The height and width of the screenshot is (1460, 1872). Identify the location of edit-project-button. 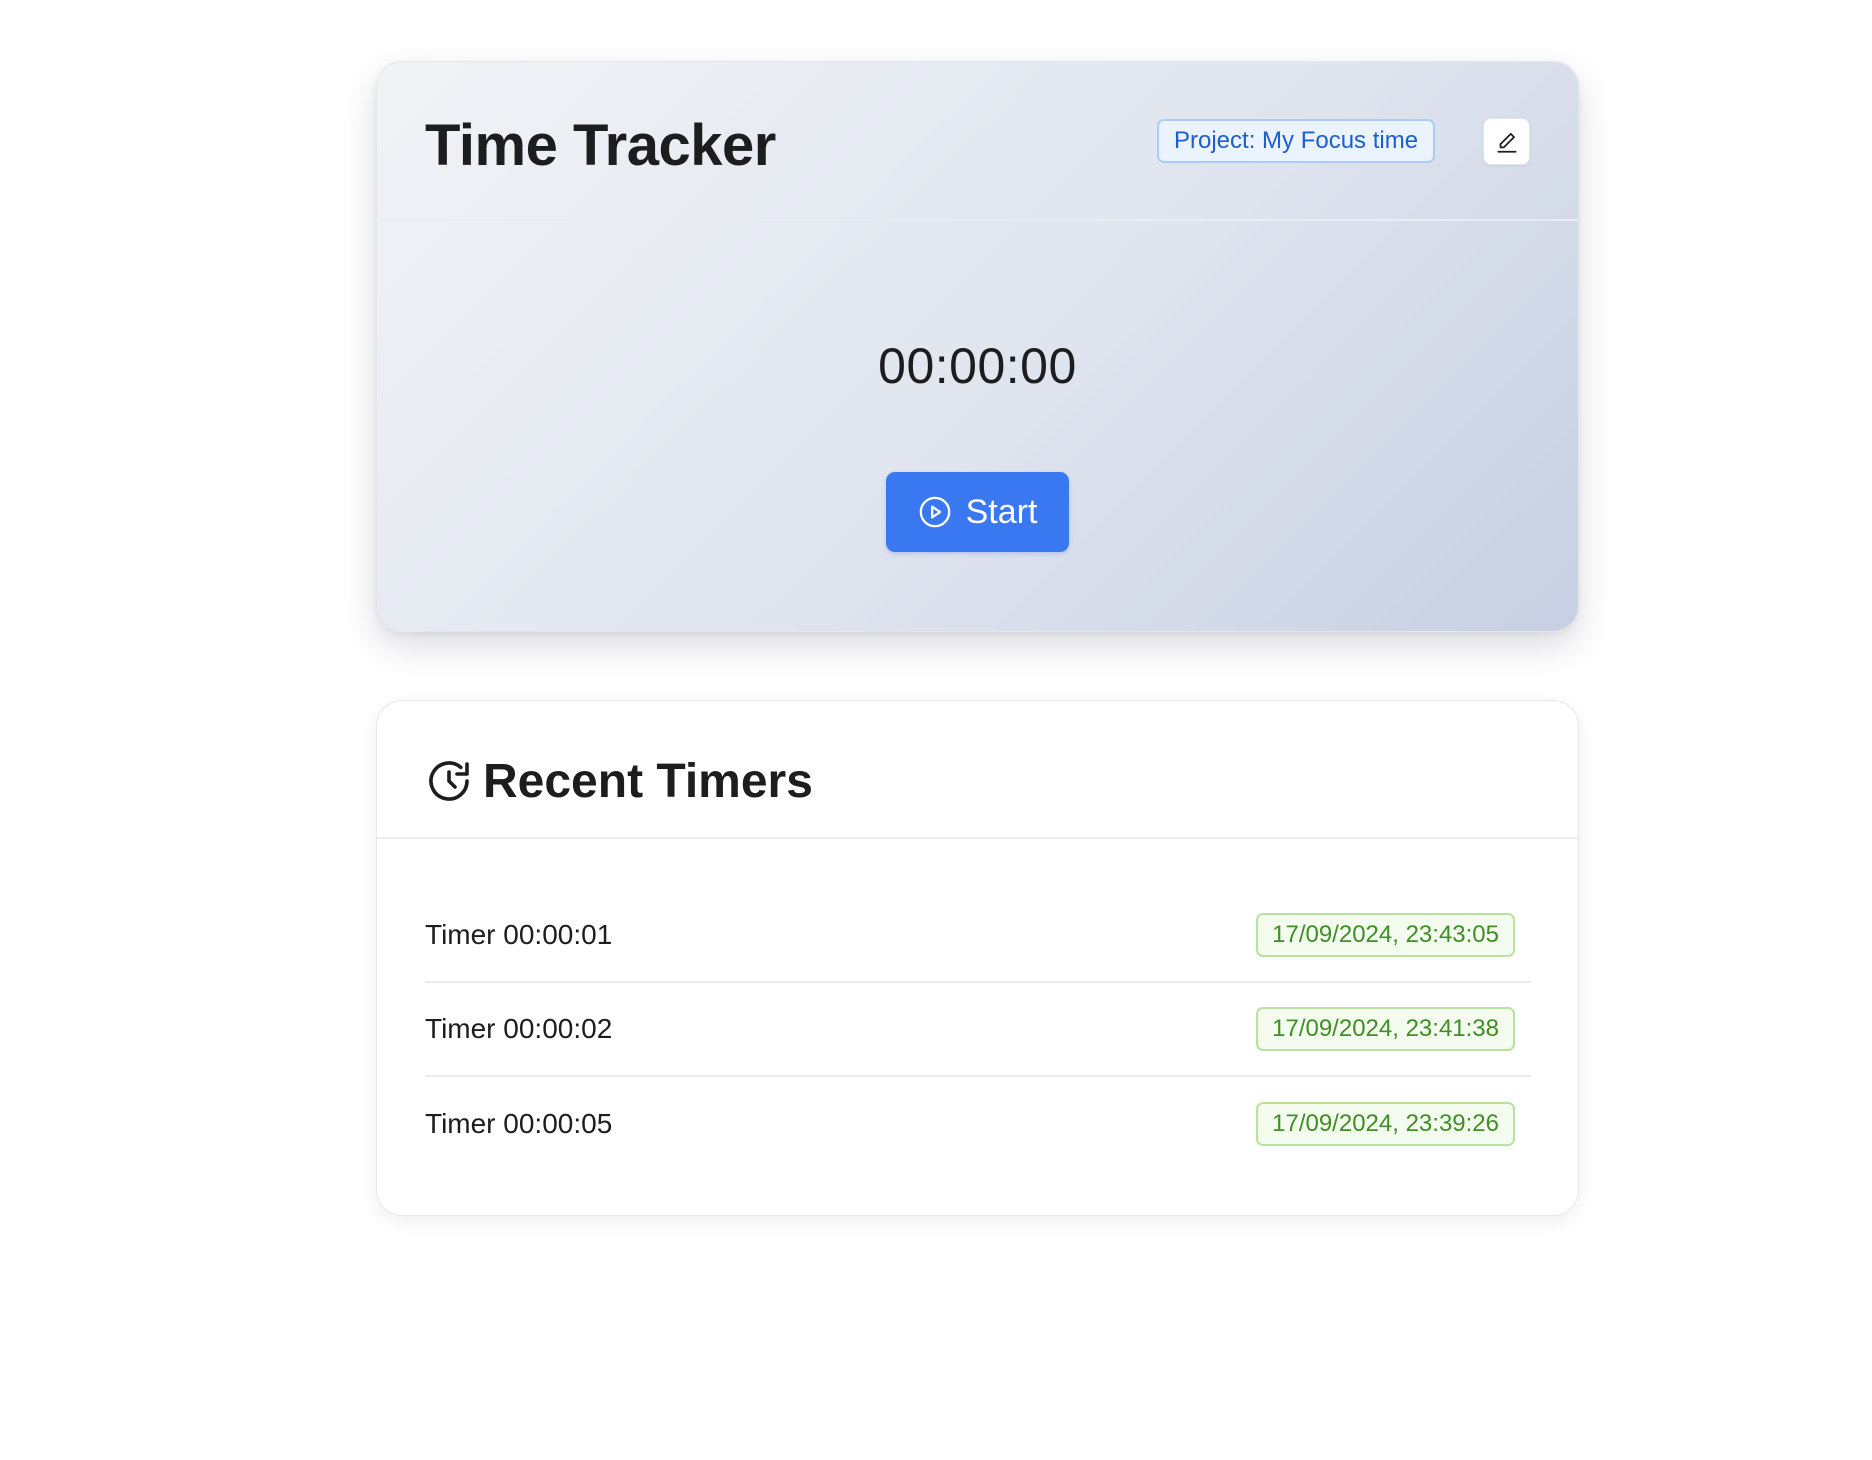
(1506, 141).